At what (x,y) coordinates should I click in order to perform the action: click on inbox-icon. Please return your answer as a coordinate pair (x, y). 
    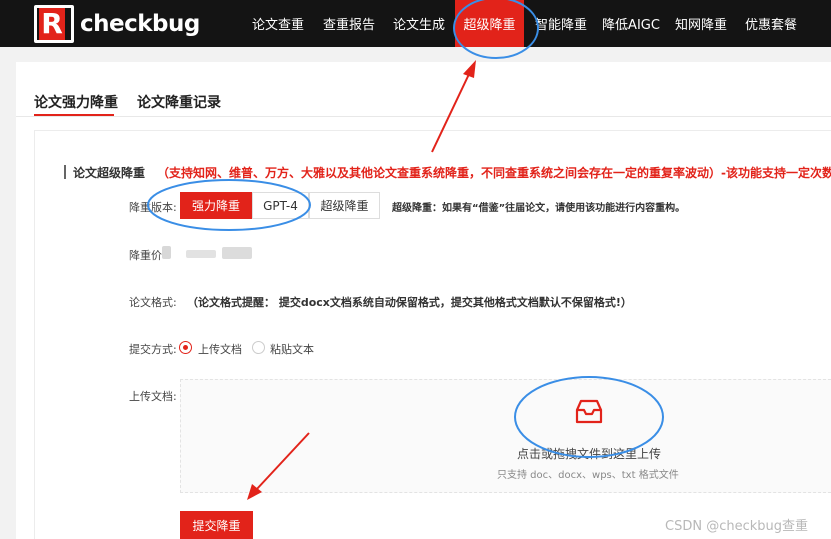
    Looking at the image, I should click on (589, 411).